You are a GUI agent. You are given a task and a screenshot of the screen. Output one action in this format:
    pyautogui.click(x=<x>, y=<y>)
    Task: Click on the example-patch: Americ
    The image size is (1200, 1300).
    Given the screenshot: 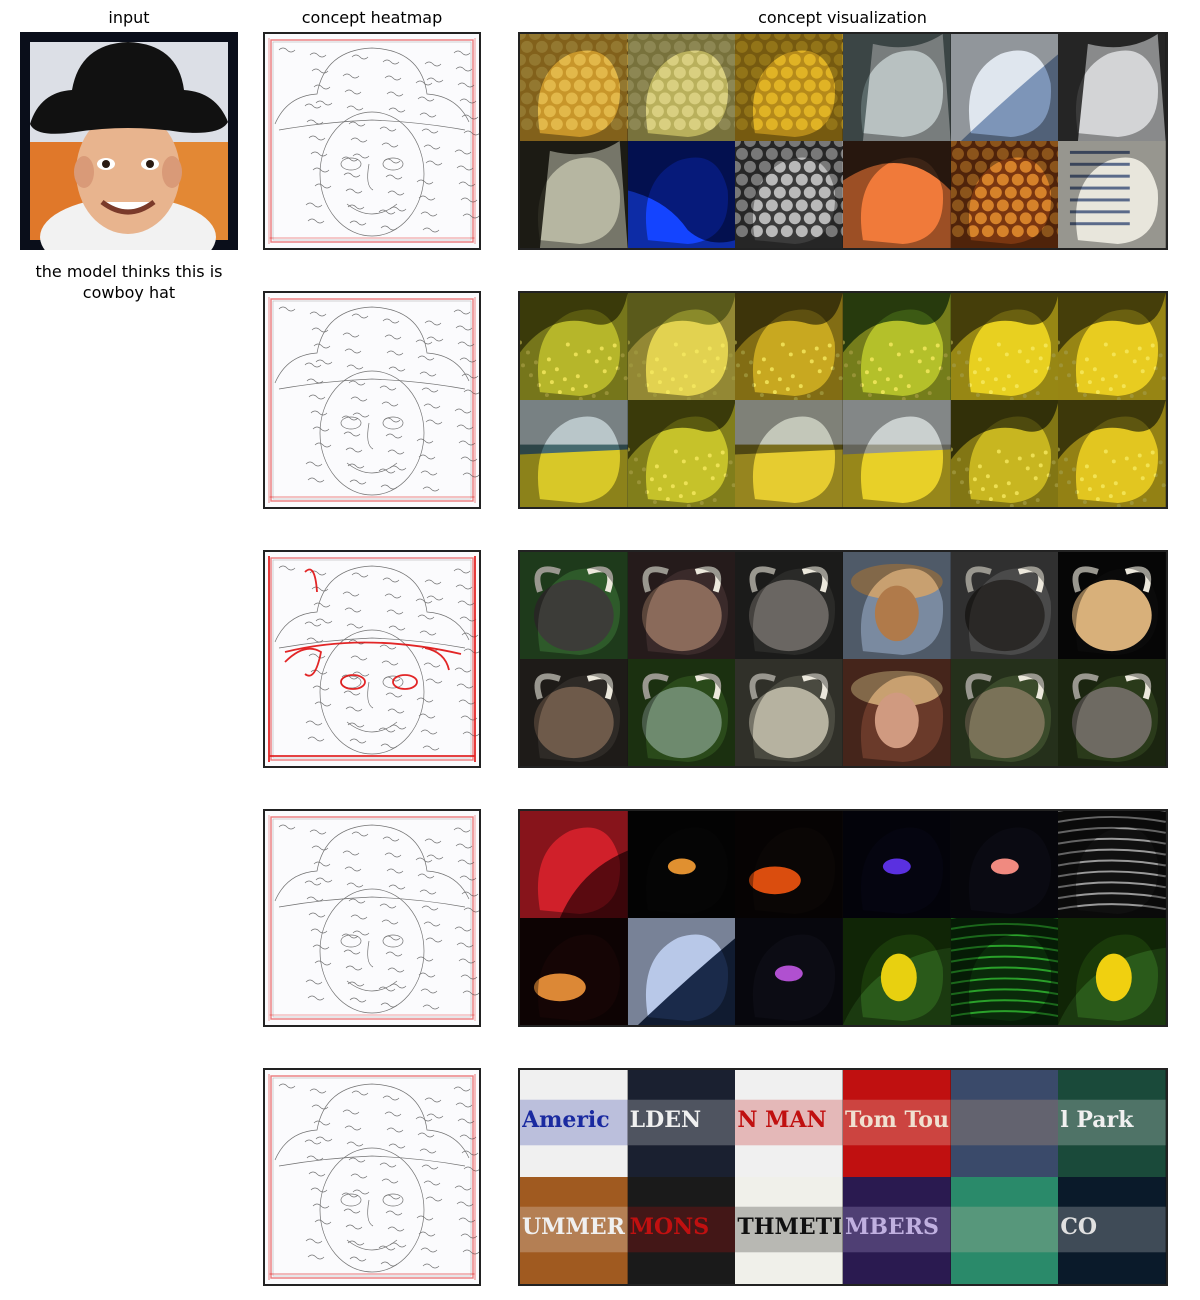 What is the action you would take?
    pyautogui.click(x=574, y=1123)
    